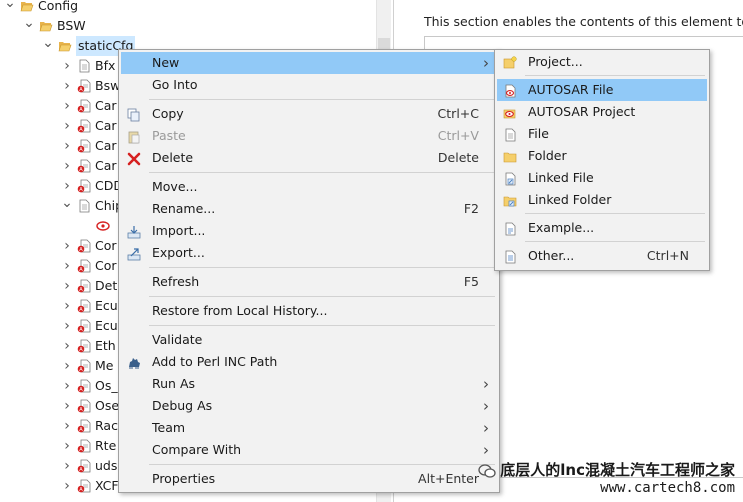 This screenshot has height=502, width=743. What do you see at coordinates (174, 383) in the screenshot?
I see `menu-item-label: Run As` at bounding box center [174, 383].